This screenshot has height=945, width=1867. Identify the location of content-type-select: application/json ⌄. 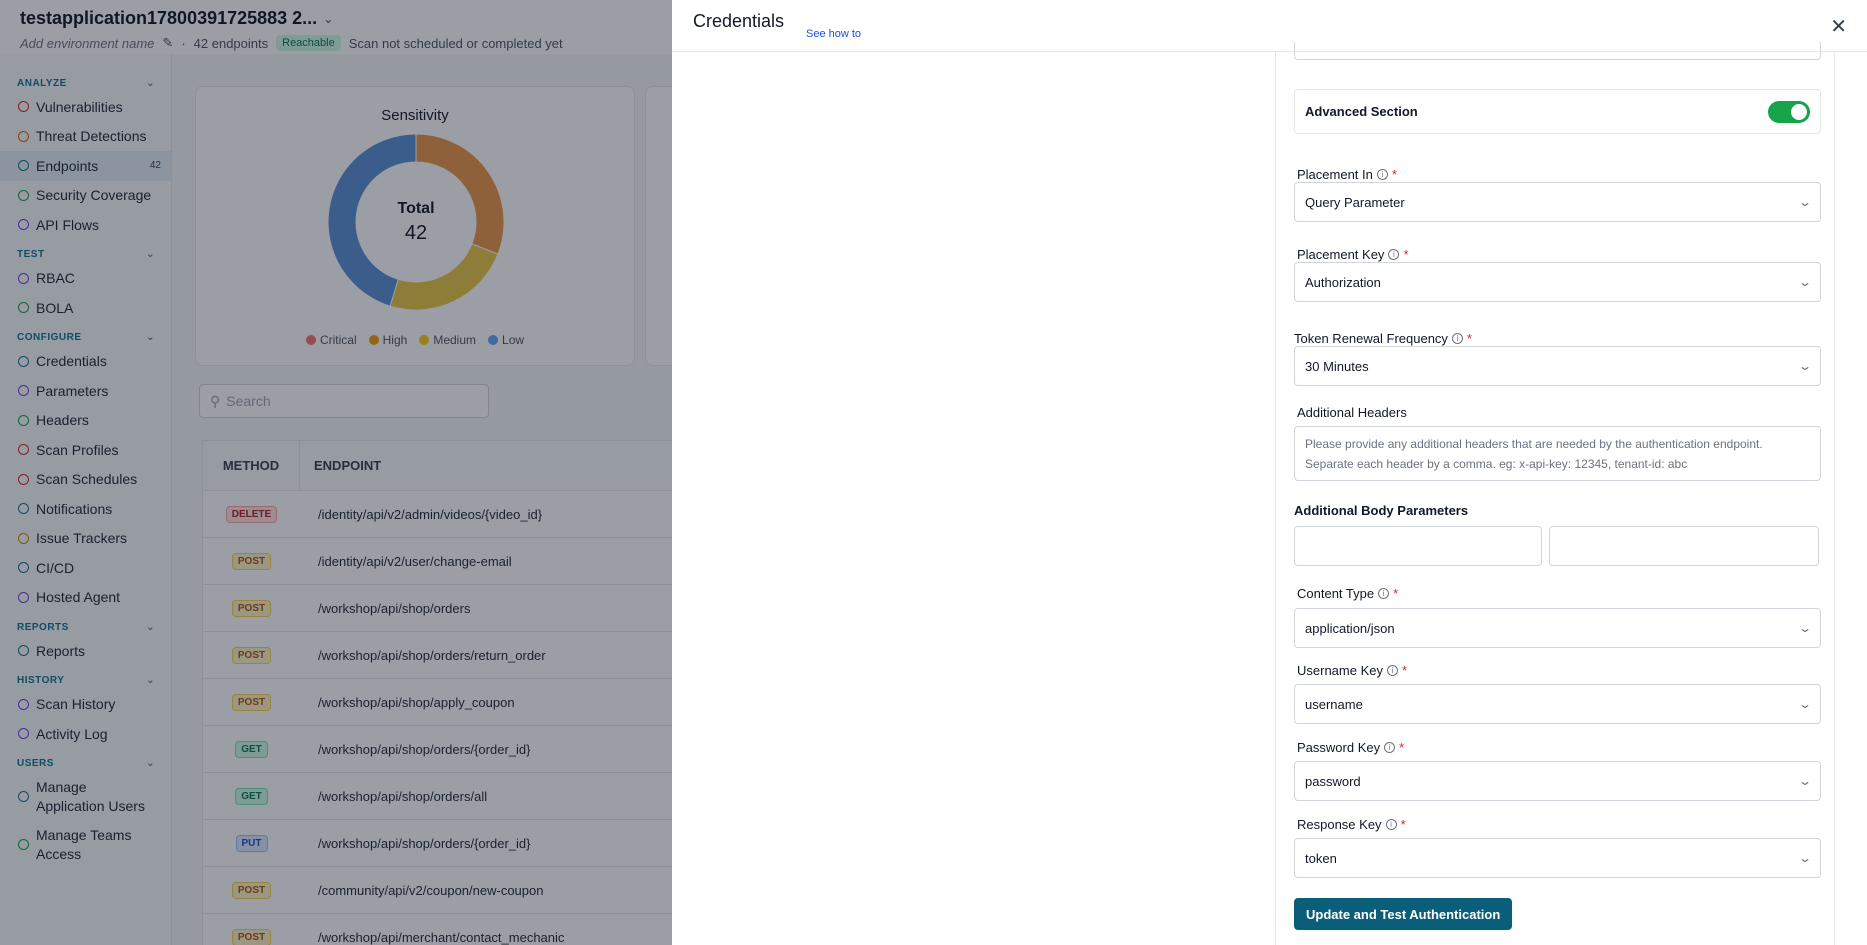
(1557, 628).